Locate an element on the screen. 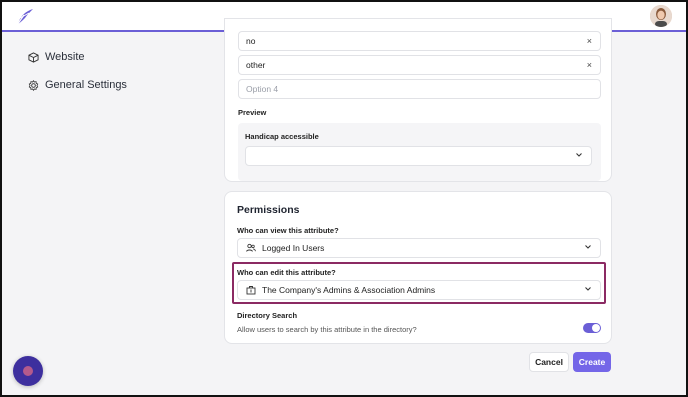  avatar is located at coordinates (661, 16).